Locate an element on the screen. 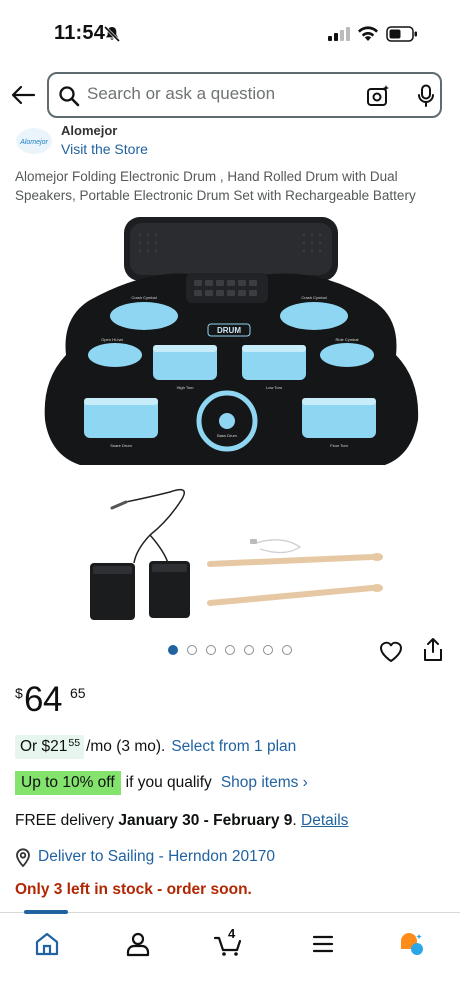 The width and height of the screenshot is (460, 1000). pad-label: High Tom is located at coordinates (185, 387).